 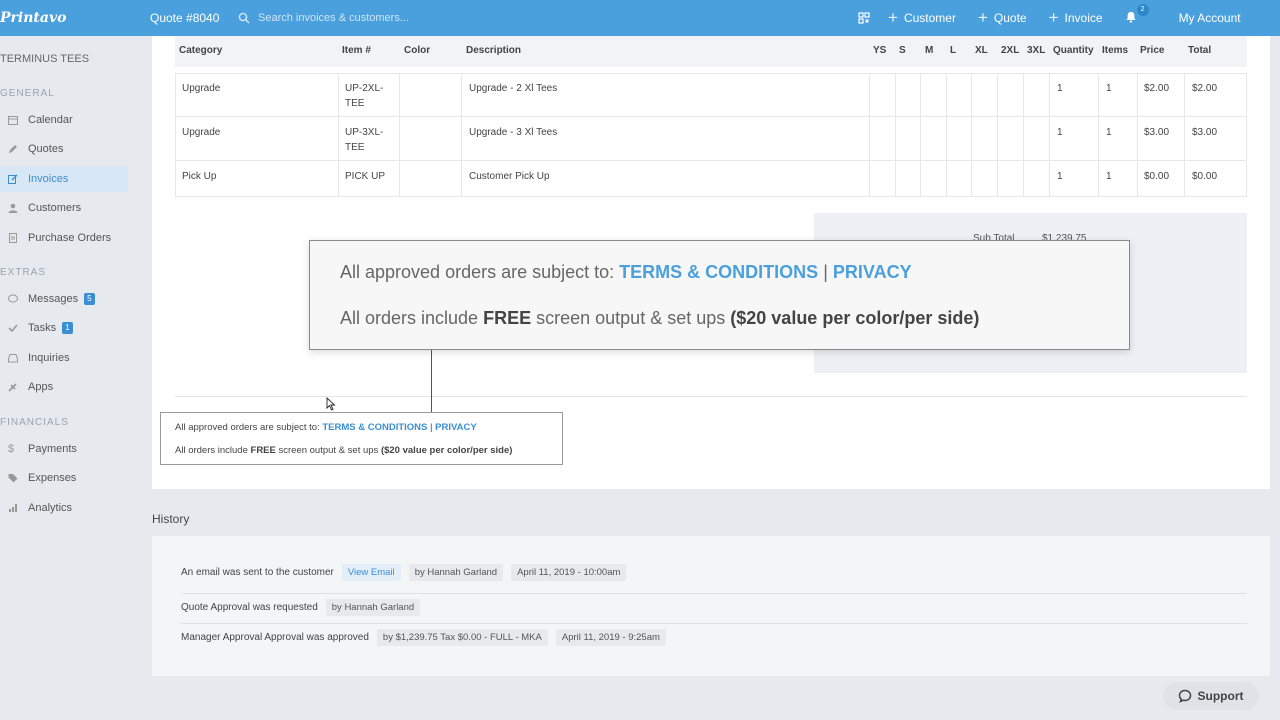 I want to click on search-icon, so click(x=244, y=18).